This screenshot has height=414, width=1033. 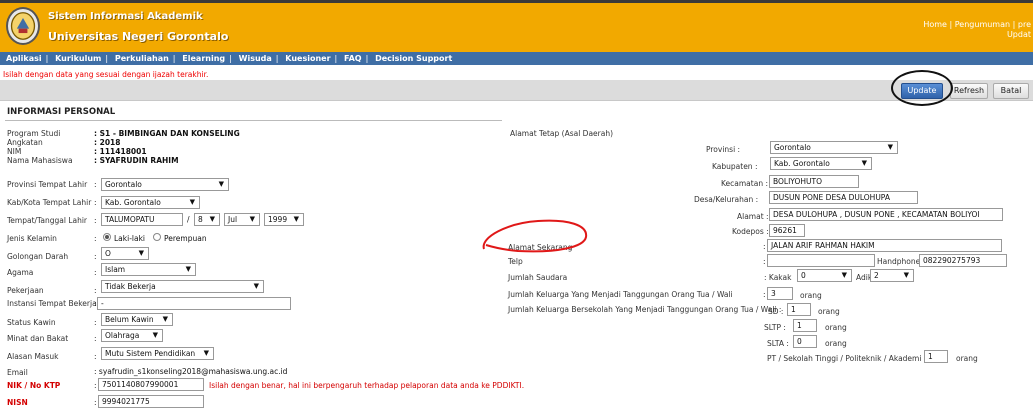 I want to click on goldar-select: O ▼, so click(x=125, y=253).